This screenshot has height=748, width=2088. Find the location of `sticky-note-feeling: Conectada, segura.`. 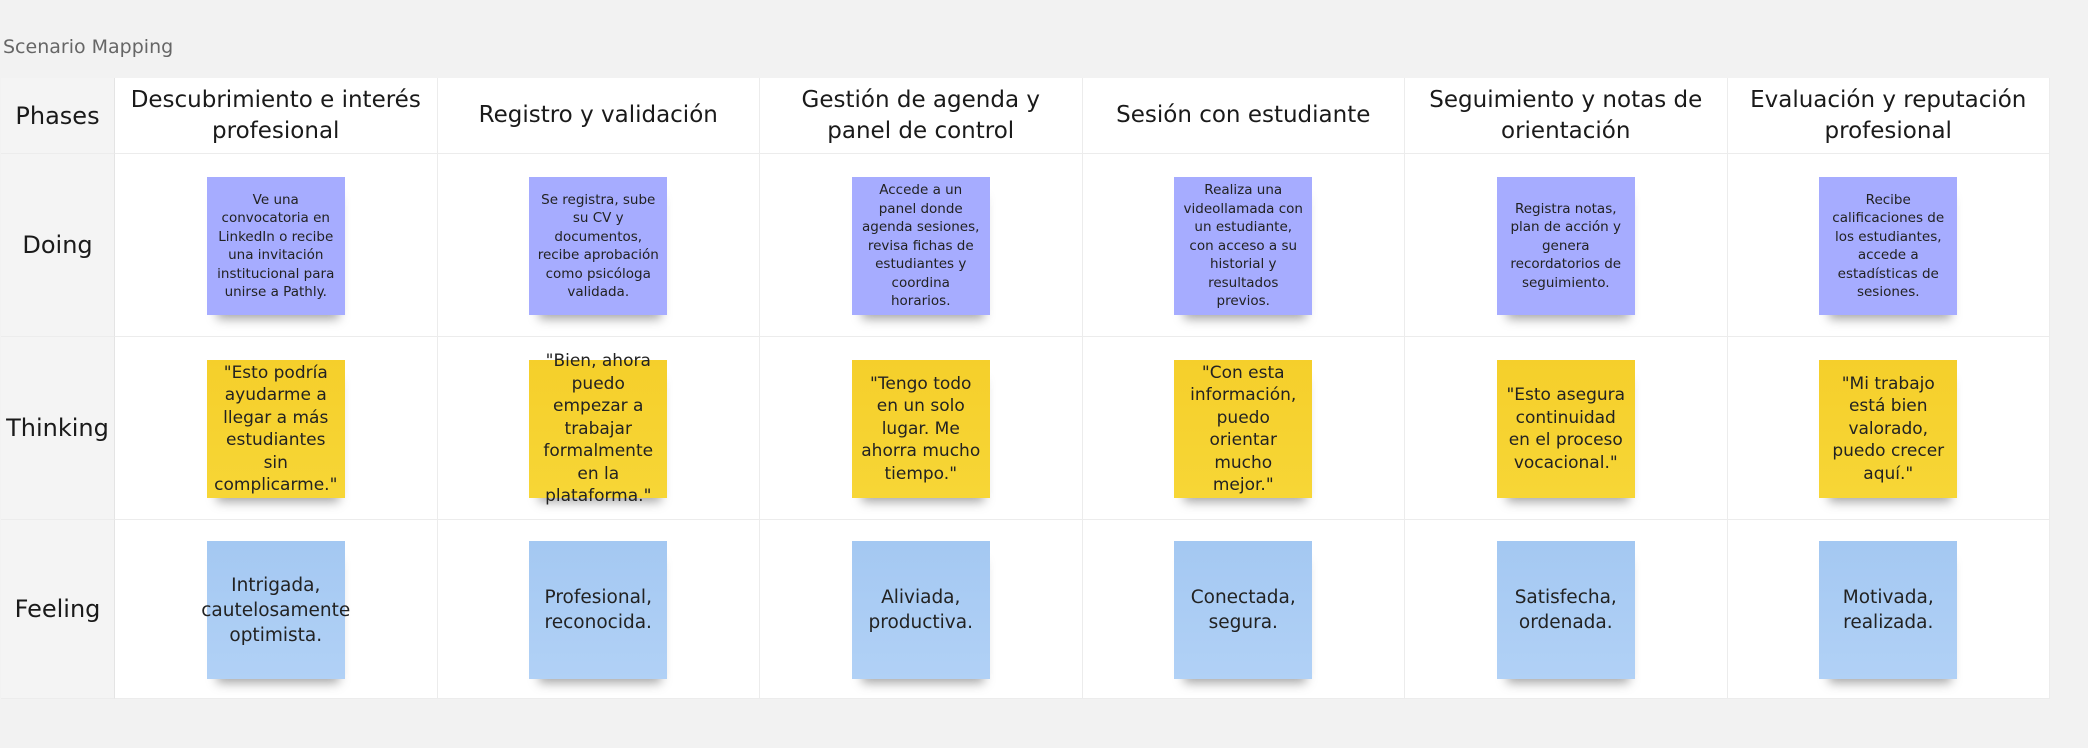

sticky-note-feeling: Conectada, segura. is located at coordinates (1243, 610).